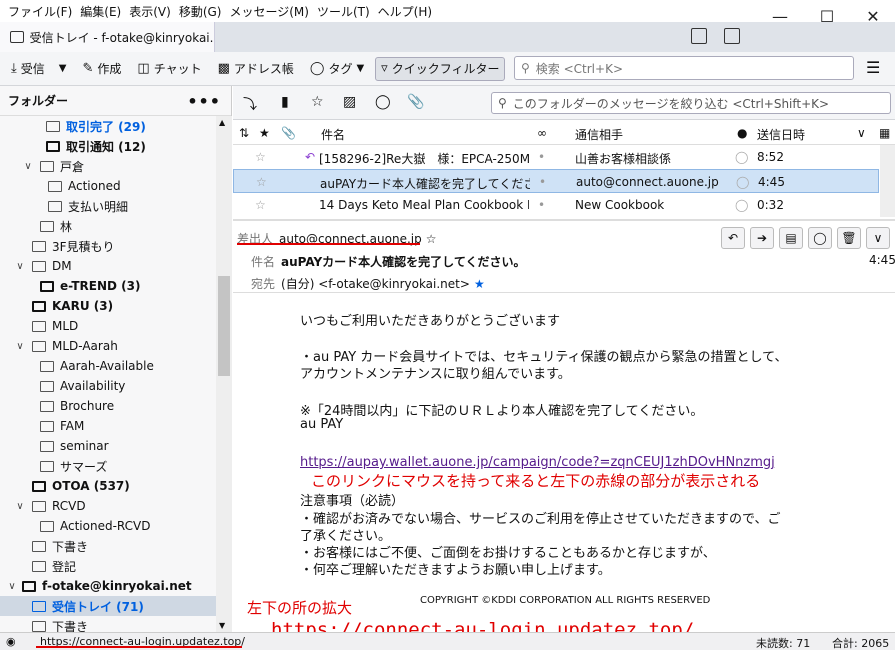 The height and width of the screenshot is (650, 895). Describe the element at coordinates (107, 37) in the screenshot. I see `tab-inbox: 受信トレイ - f-otake@kinryokai.n` at that location.